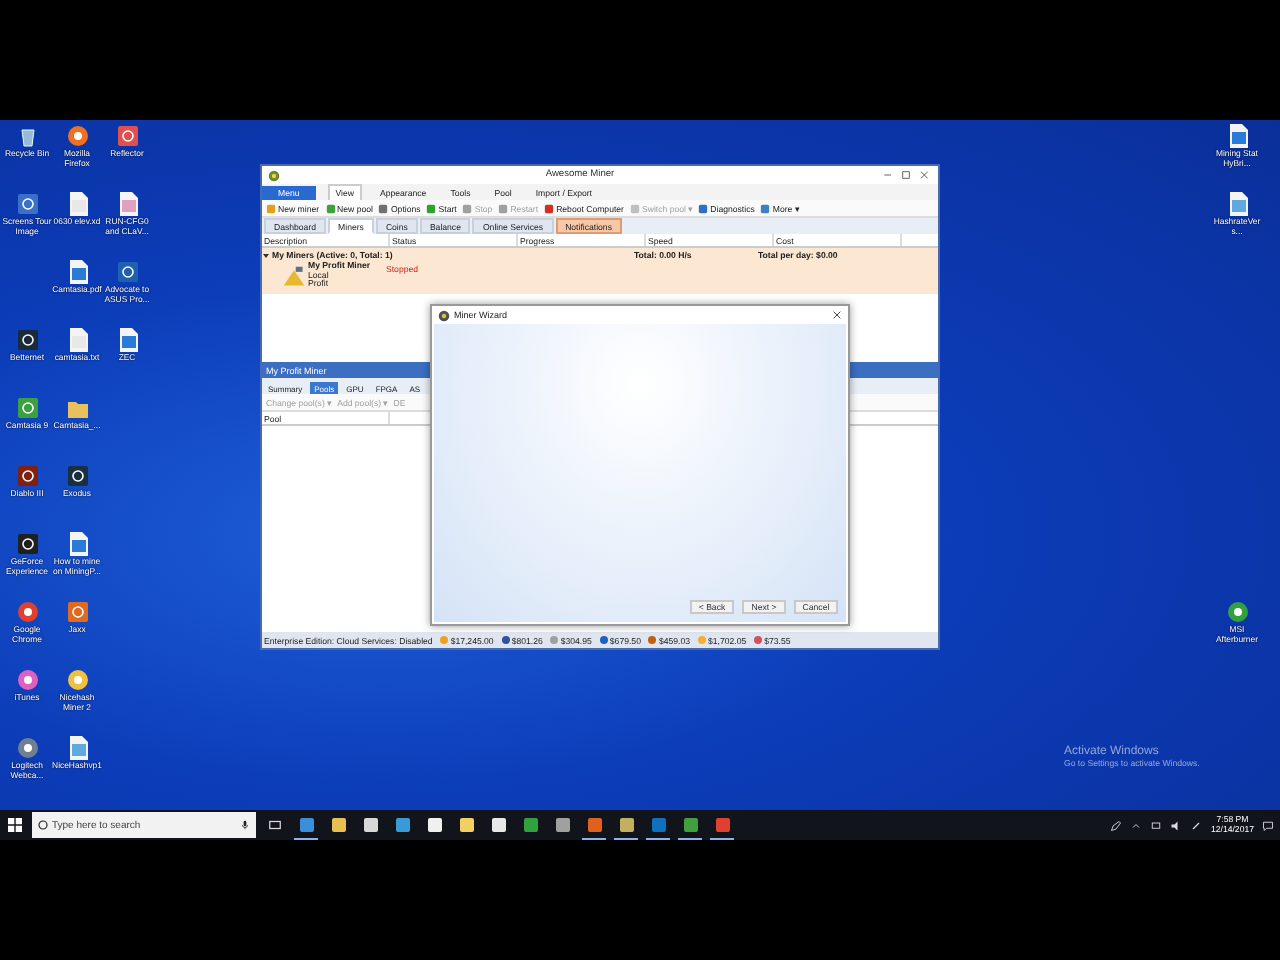  Describe the element at coordinates (906, 175) in the screenshot. I see `window-controls-icon` at that location.